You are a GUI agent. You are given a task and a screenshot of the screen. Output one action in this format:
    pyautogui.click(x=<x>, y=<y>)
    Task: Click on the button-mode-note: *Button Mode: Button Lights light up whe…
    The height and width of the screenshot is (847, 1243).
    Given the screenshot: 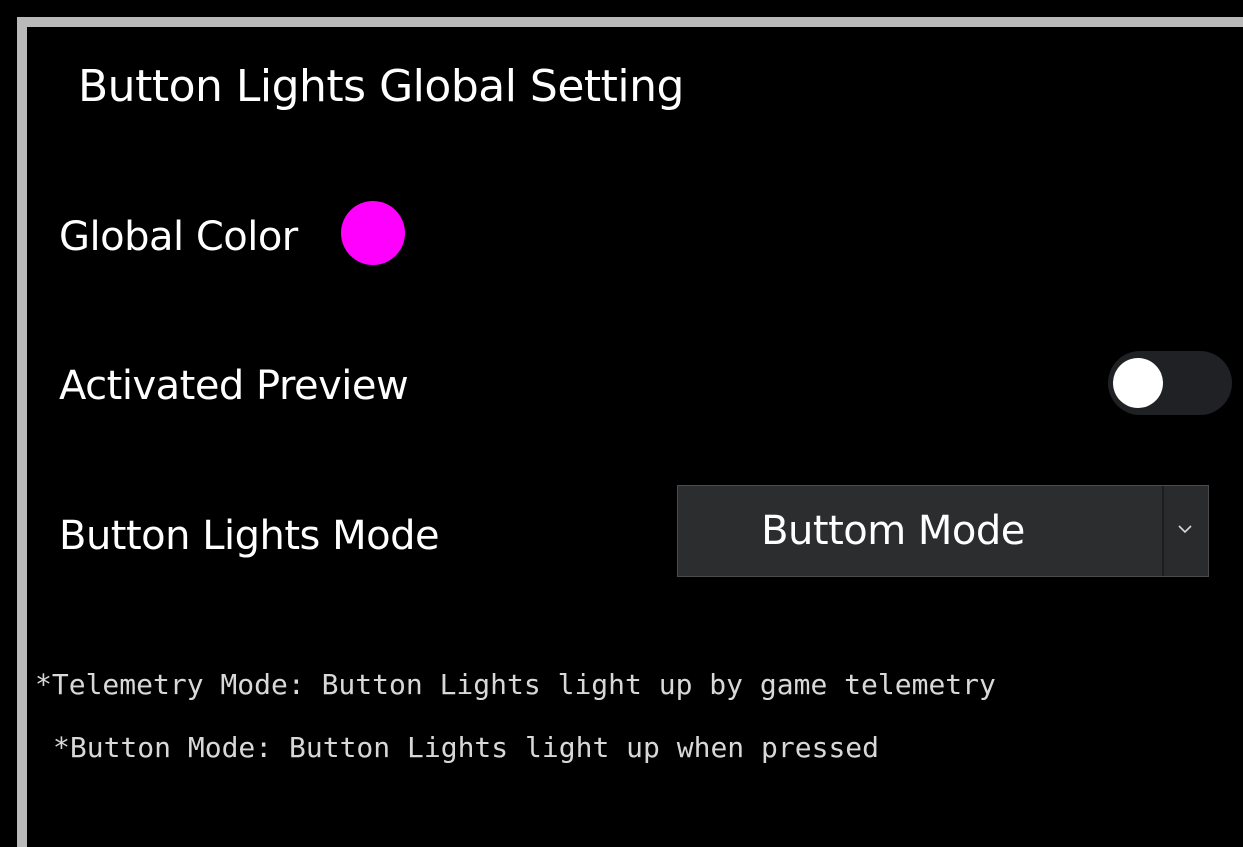 What is the action you would take?
    pyautogui.click(x=466, y=747)
    